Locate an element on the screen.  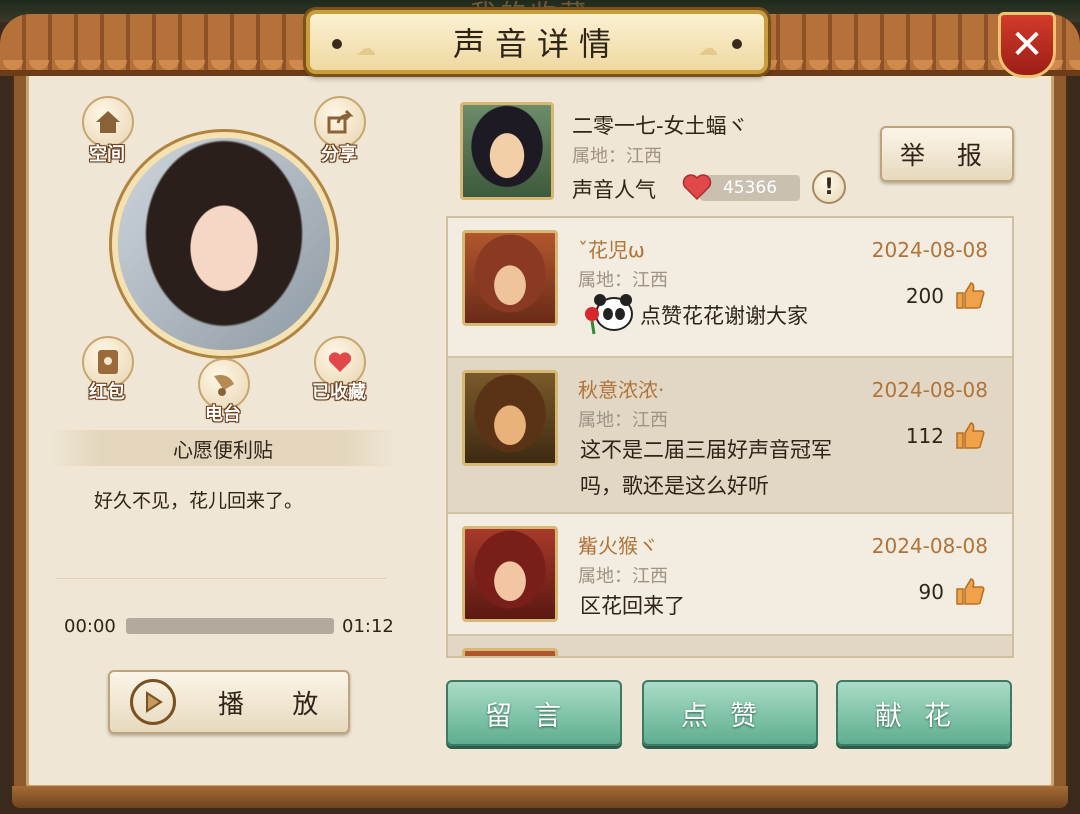
comment-button: 留言 is located at coordinates (534, 713).